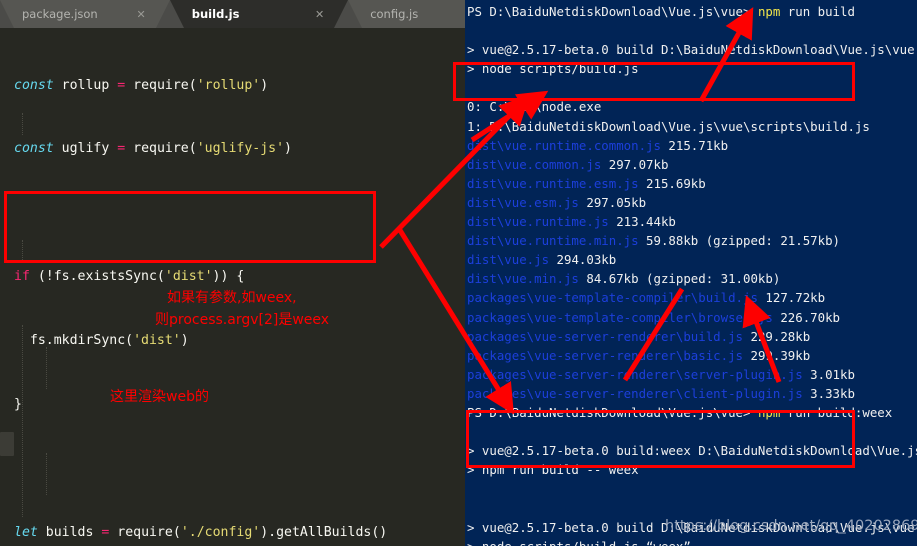 This screenshot has height=546, width=917. Describe the element at coordinates (557, 241) in the screenshot. I see `terminal-output-path: dist\vue.runtime.min.js` at that location.